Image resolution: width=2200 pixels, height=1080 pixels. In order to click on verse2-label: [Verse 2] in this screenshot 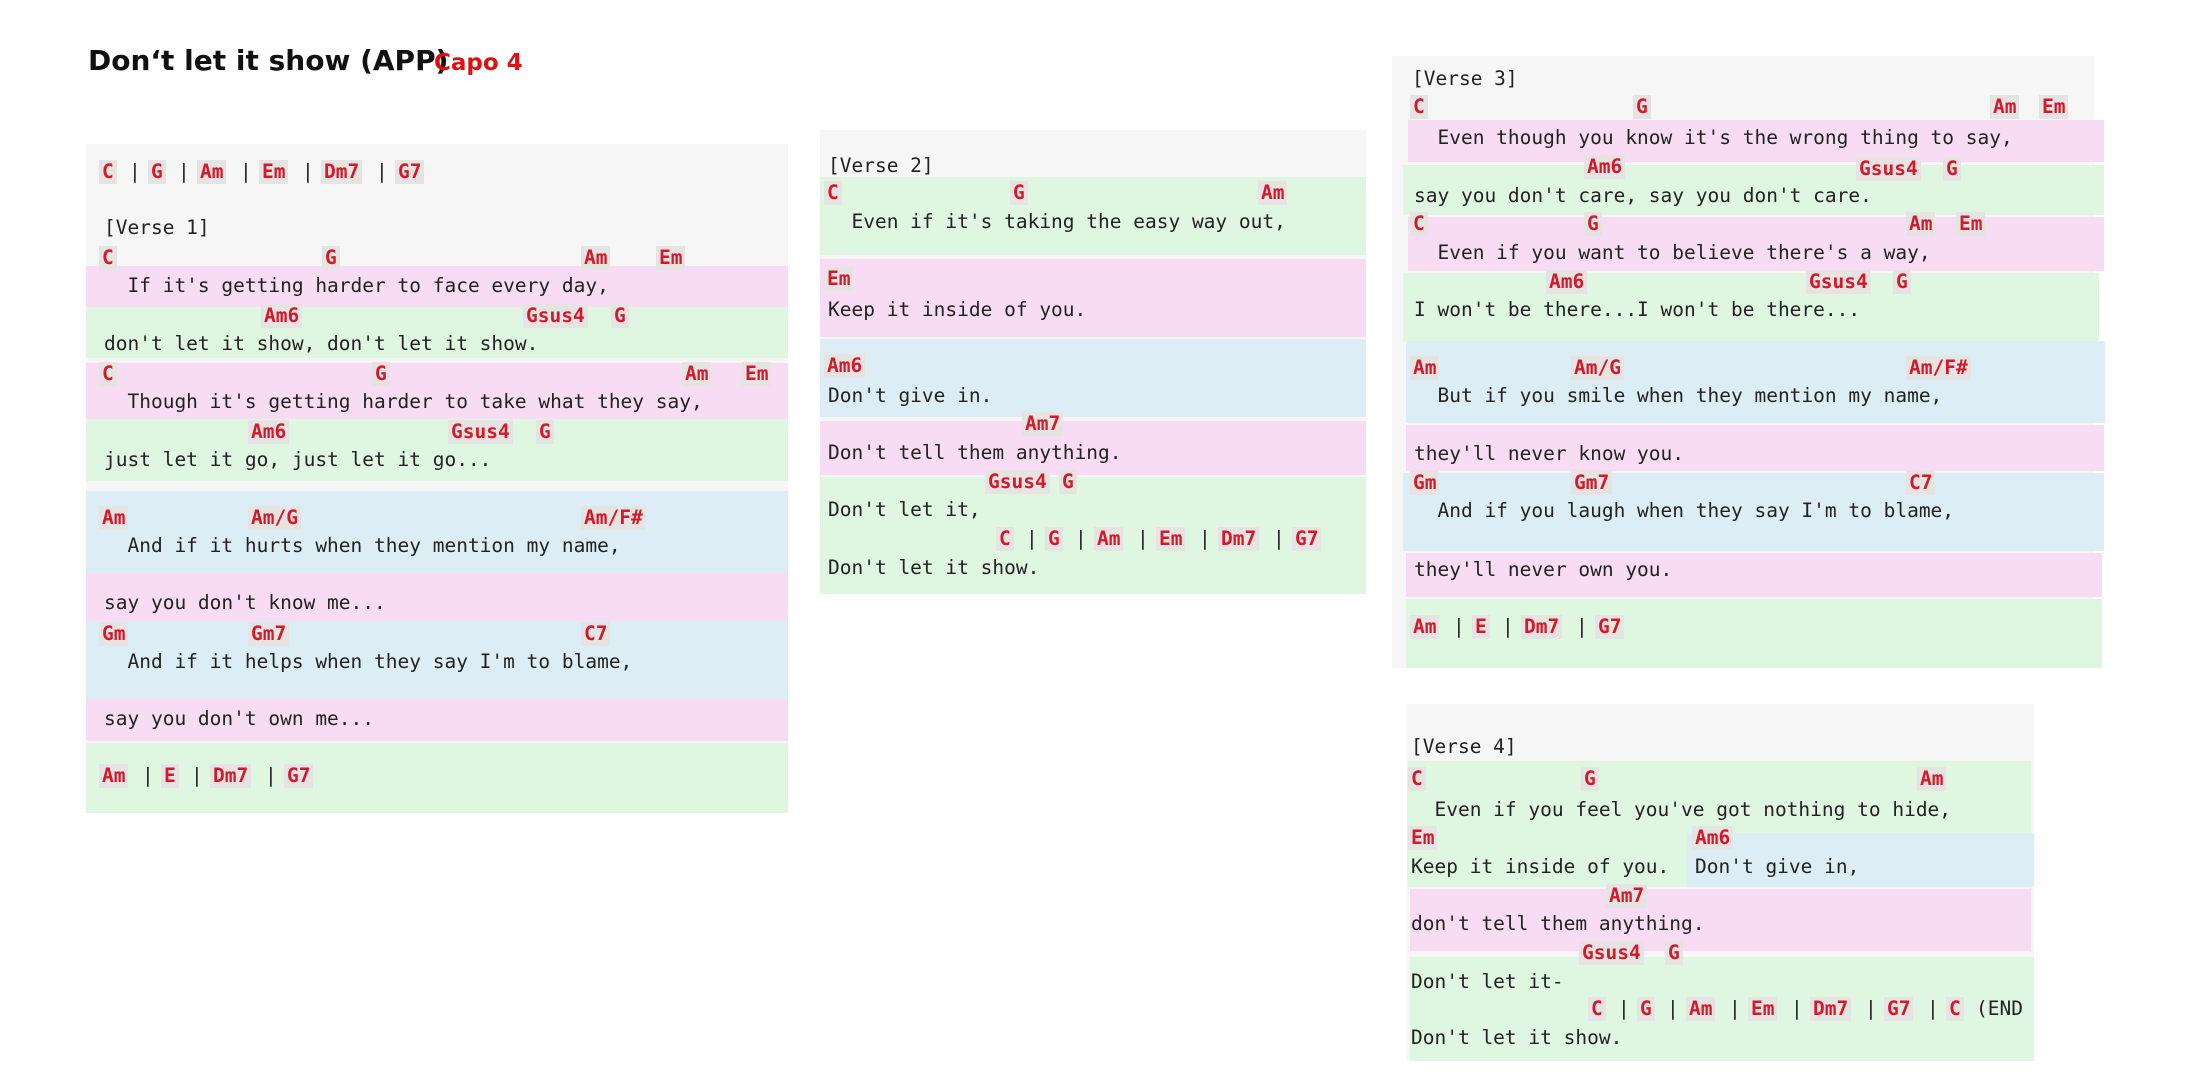, I will do `click(881, 165)`.